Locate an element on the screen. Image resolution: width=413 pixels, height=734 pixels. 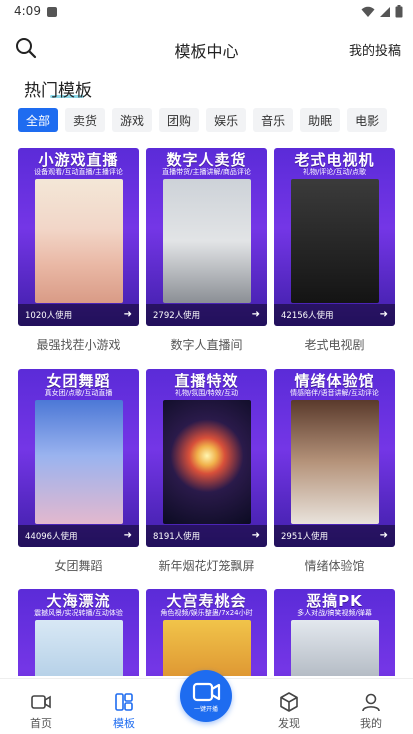
nav-discover: 发现 is located at coordinates (289, 711).